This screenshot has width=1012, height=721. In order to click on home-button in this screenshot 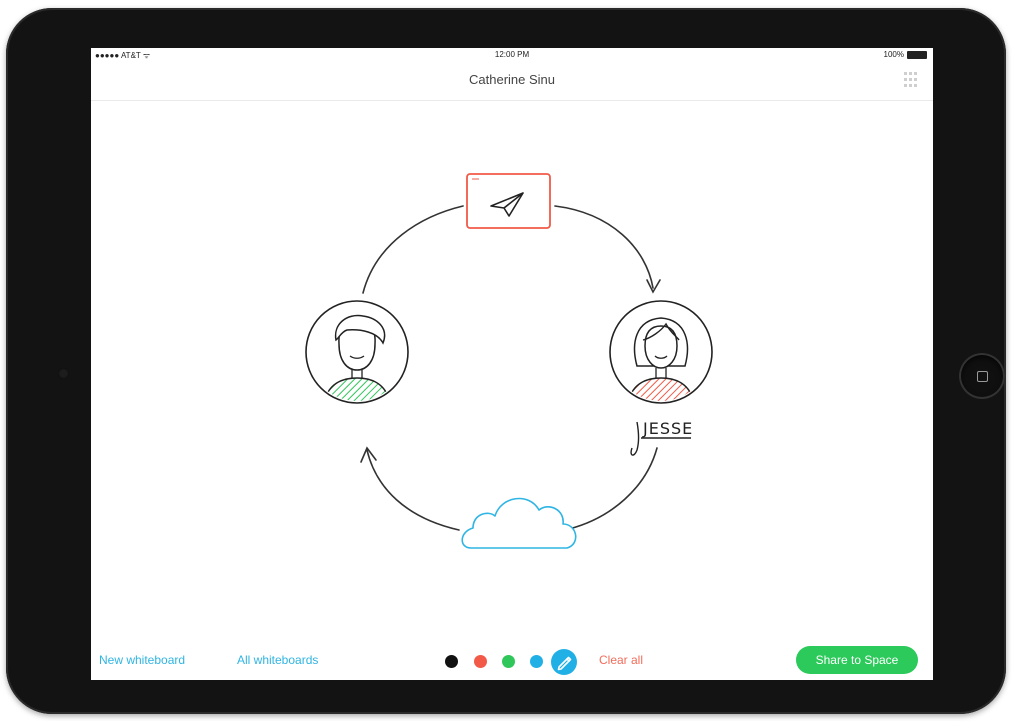, I will do `click(982, 376)`.